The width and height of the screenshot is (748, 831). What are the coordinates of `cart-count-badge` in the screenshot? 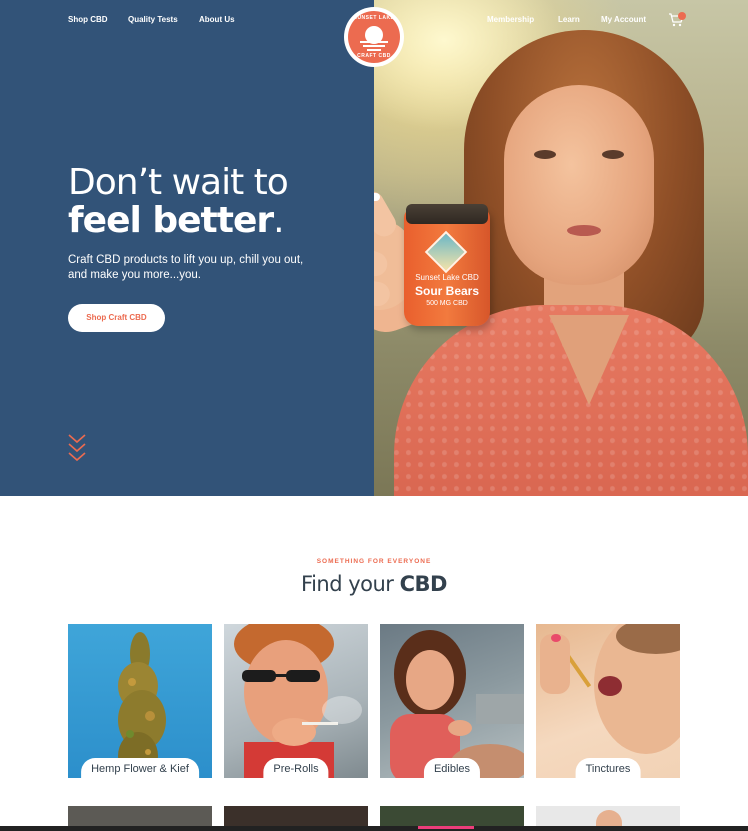 It's located at (682, 16).